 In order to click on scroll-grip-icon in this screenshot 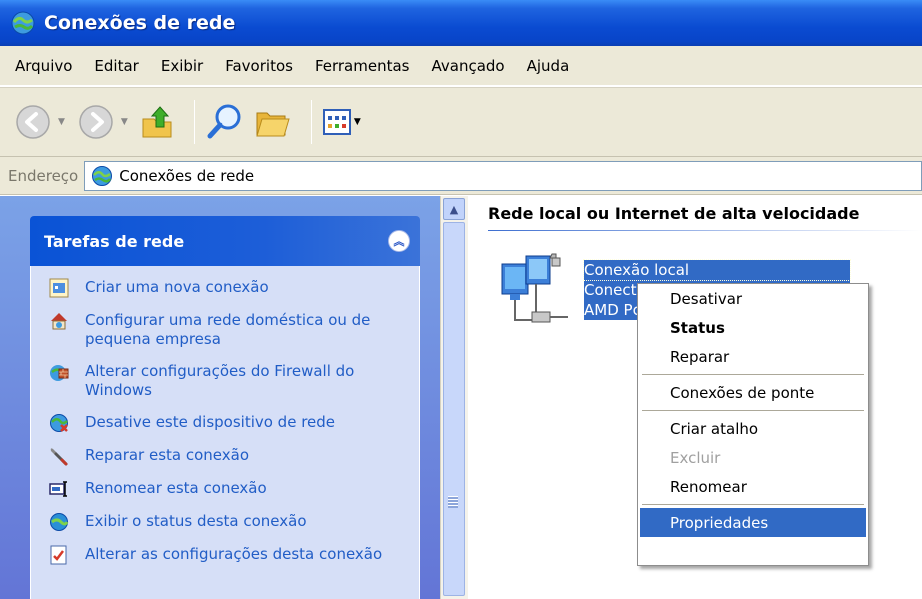, I will do `click(453, 502)`.